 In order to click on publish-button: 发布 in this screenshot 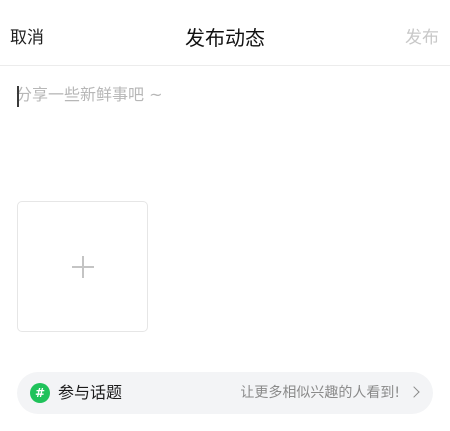, I will do `click(422, 38)`.